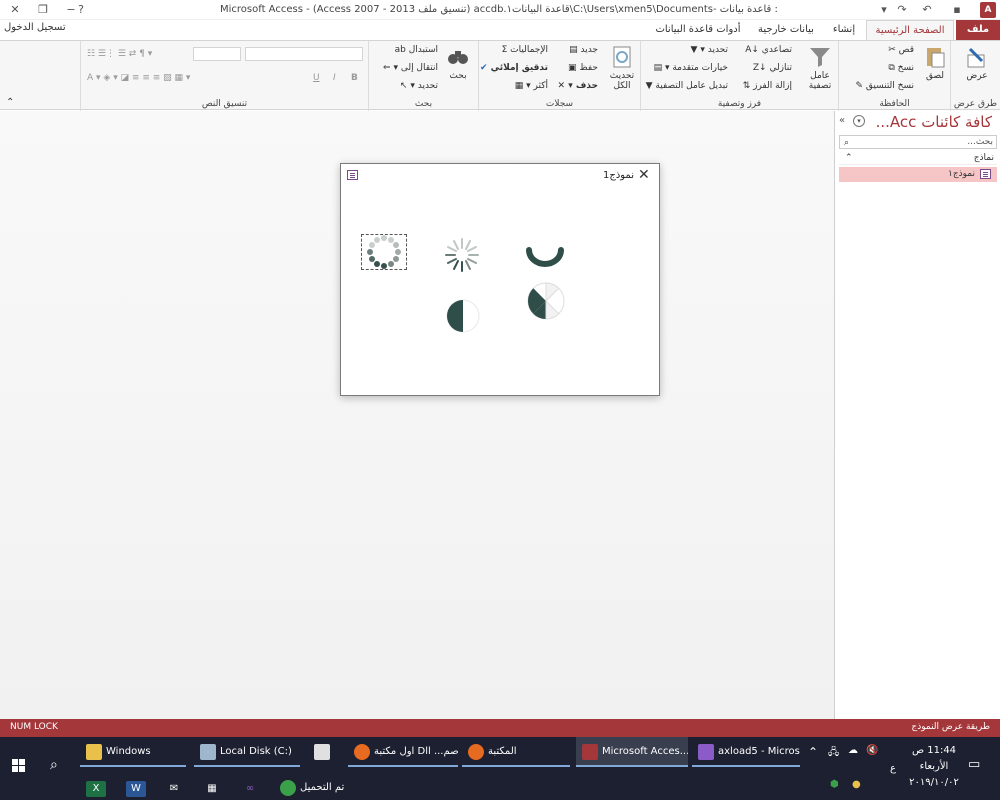 This screenshot has width=1000, height=800. I want to click on taskbar-item-label: Local Disk (C:), so click(256, 751).